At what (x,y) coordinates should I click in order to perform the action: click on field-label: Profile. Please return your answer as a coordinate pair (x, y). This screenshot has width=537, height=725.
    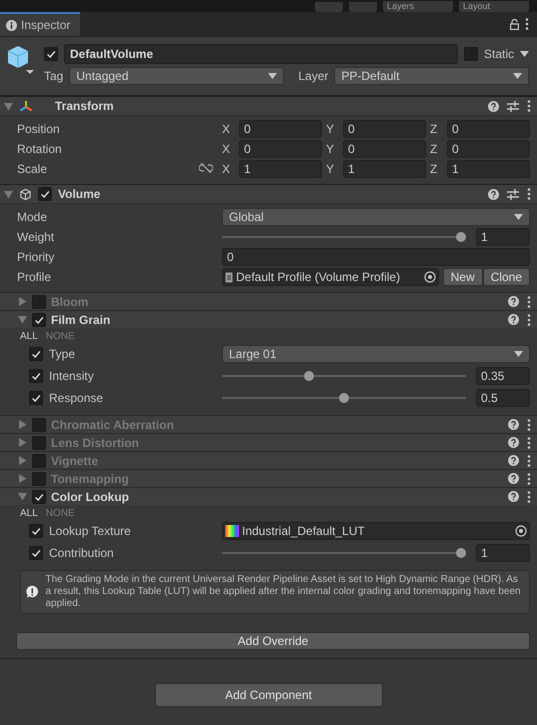
    Looking at the image, I should click on (34, 277).